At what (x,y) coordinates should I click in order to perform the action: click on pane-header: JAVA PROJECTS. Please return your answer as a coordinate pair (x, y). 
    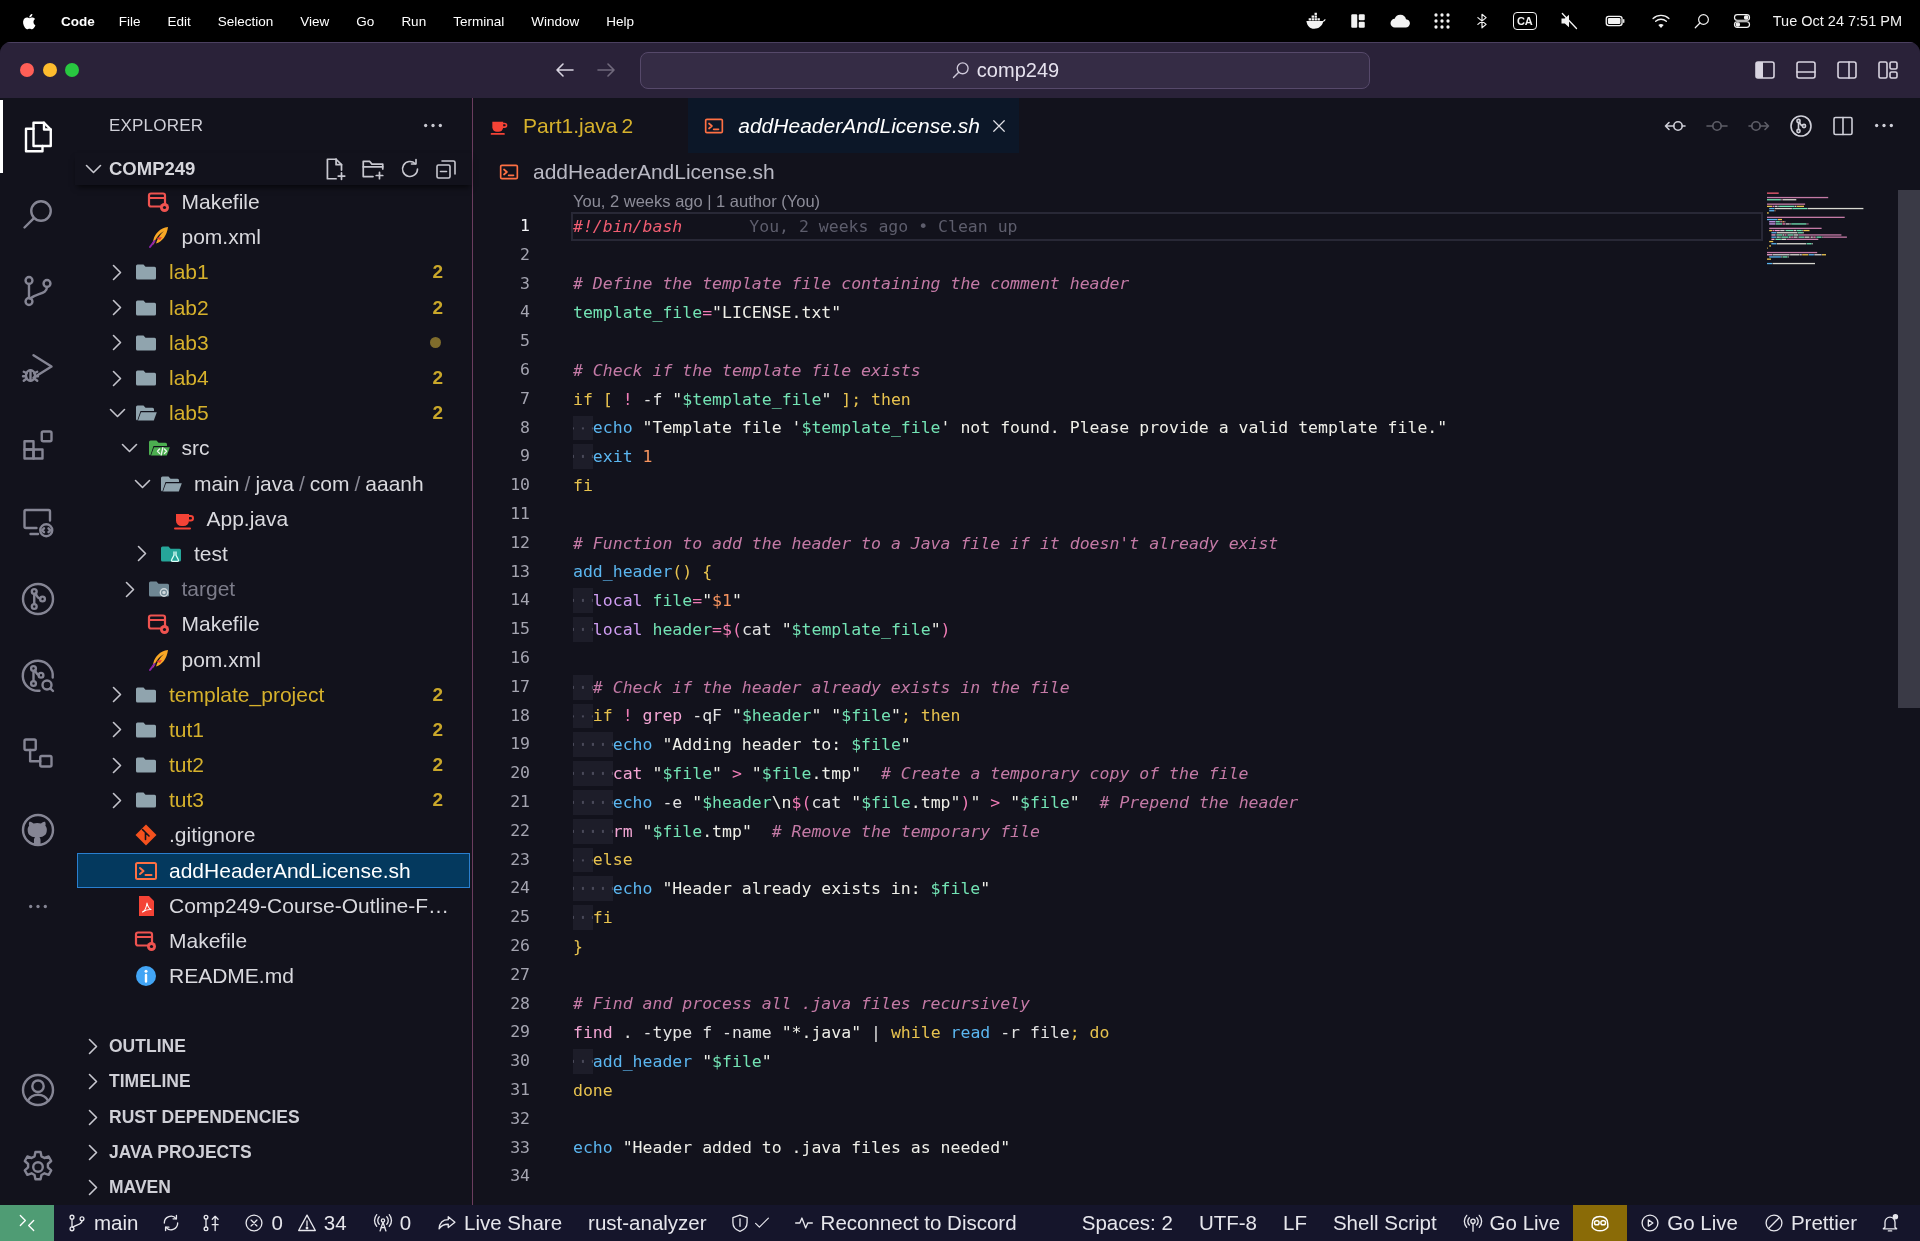
    Looking at the image, I should click on (273, 1152).